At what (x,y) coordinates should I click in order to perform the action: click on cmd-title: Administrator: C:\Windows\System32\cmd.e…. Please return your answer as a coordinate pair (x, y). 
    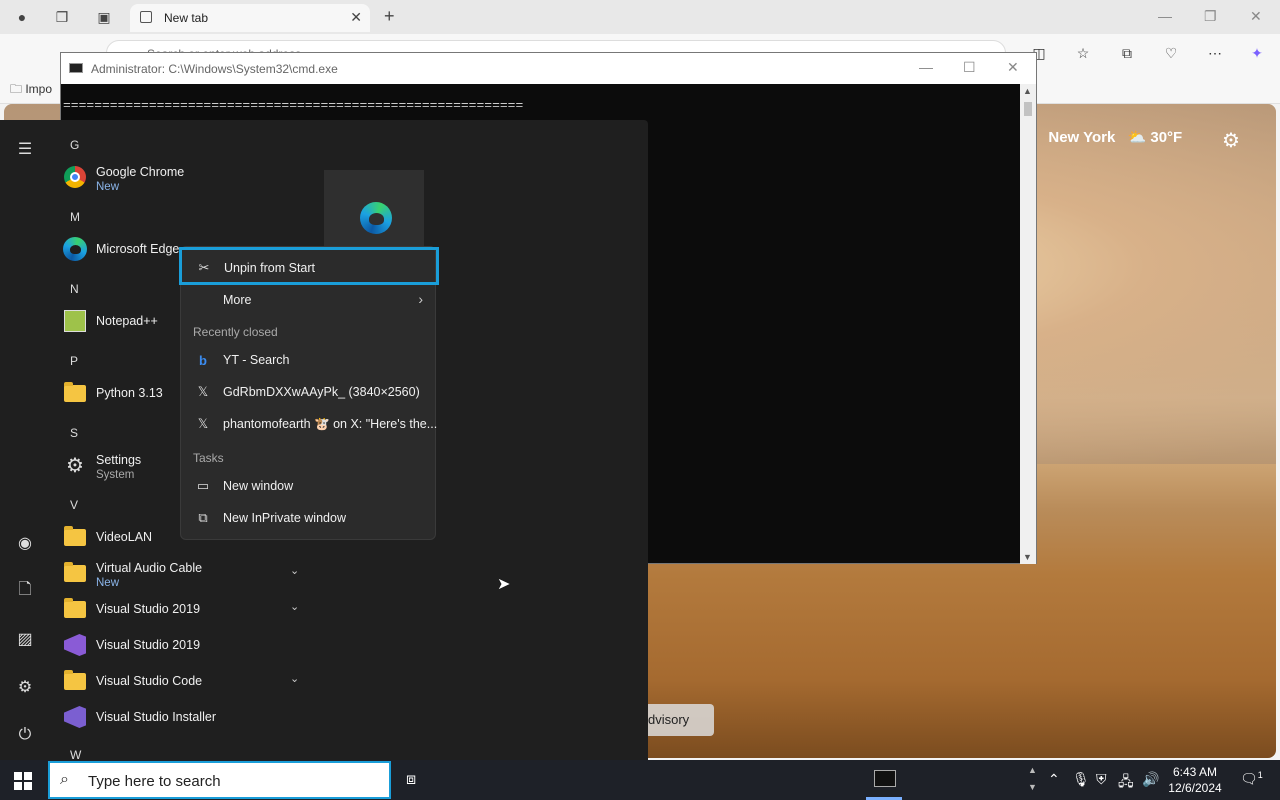
    Looking at the image, I should click on (214, 69).